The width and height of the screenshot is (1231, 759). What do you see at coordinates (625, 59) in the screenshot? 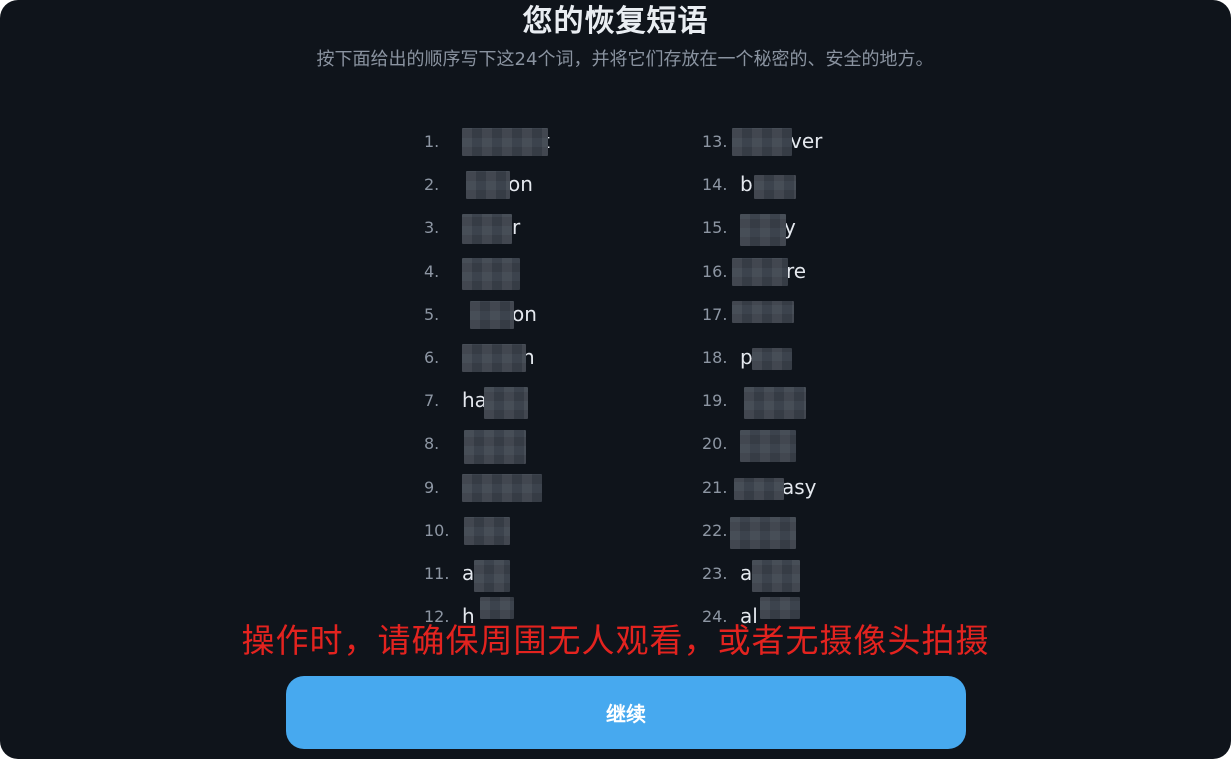
I see `page-subtitle: 按下面给出的顺序写下这24个词，并将它们存放在一个秘密的、安全的地方。` at bounding box center [625, 59].